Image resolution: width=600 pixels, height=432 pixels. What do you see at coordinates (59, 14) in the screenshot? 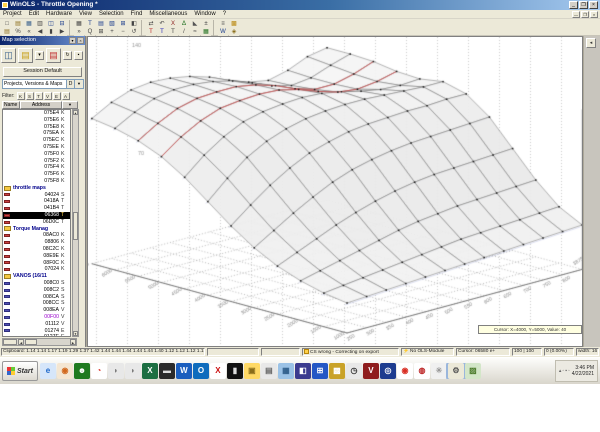
I see `menu-item-hardware: Hardware` at bounding box center [59, 14].